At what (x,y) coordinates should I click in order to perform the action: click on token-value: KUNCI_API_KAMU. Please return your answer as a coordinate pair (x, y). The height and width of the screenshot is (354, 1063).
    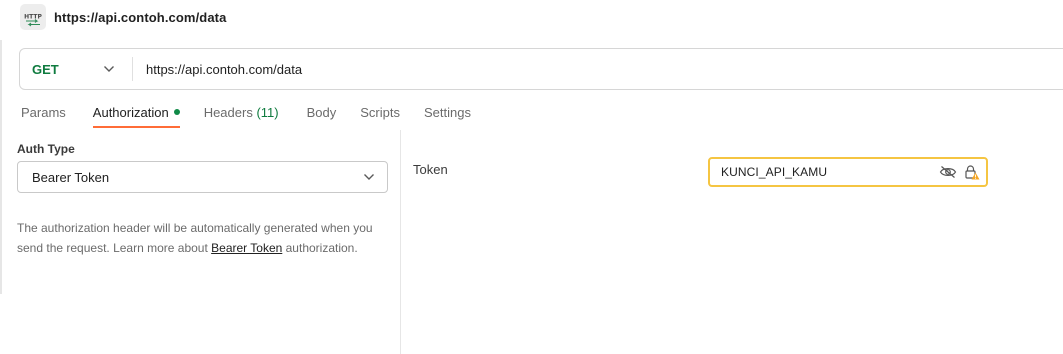
    Looking at the image, I should click on (774, 172).